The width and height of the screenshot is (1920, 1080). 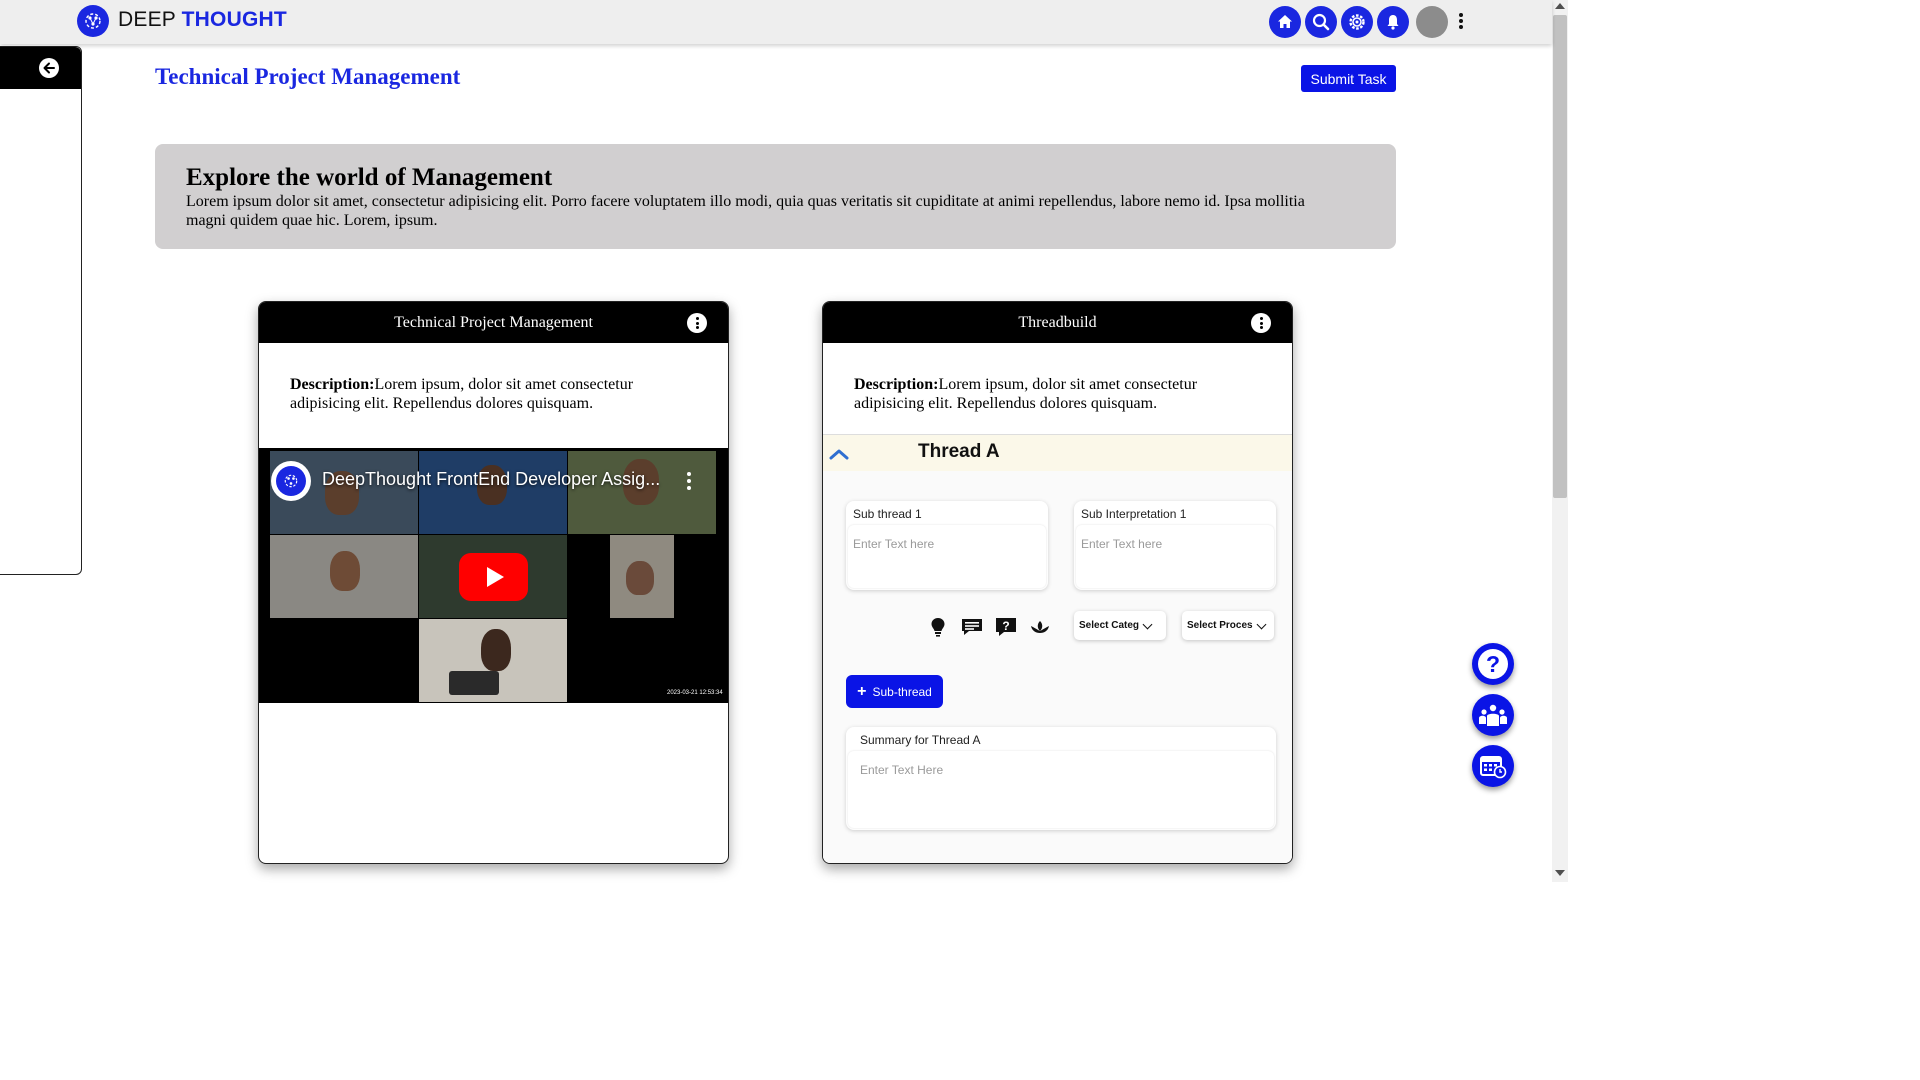 I want to click on card-header: Threadbuild, so click(x=1057, y=322).